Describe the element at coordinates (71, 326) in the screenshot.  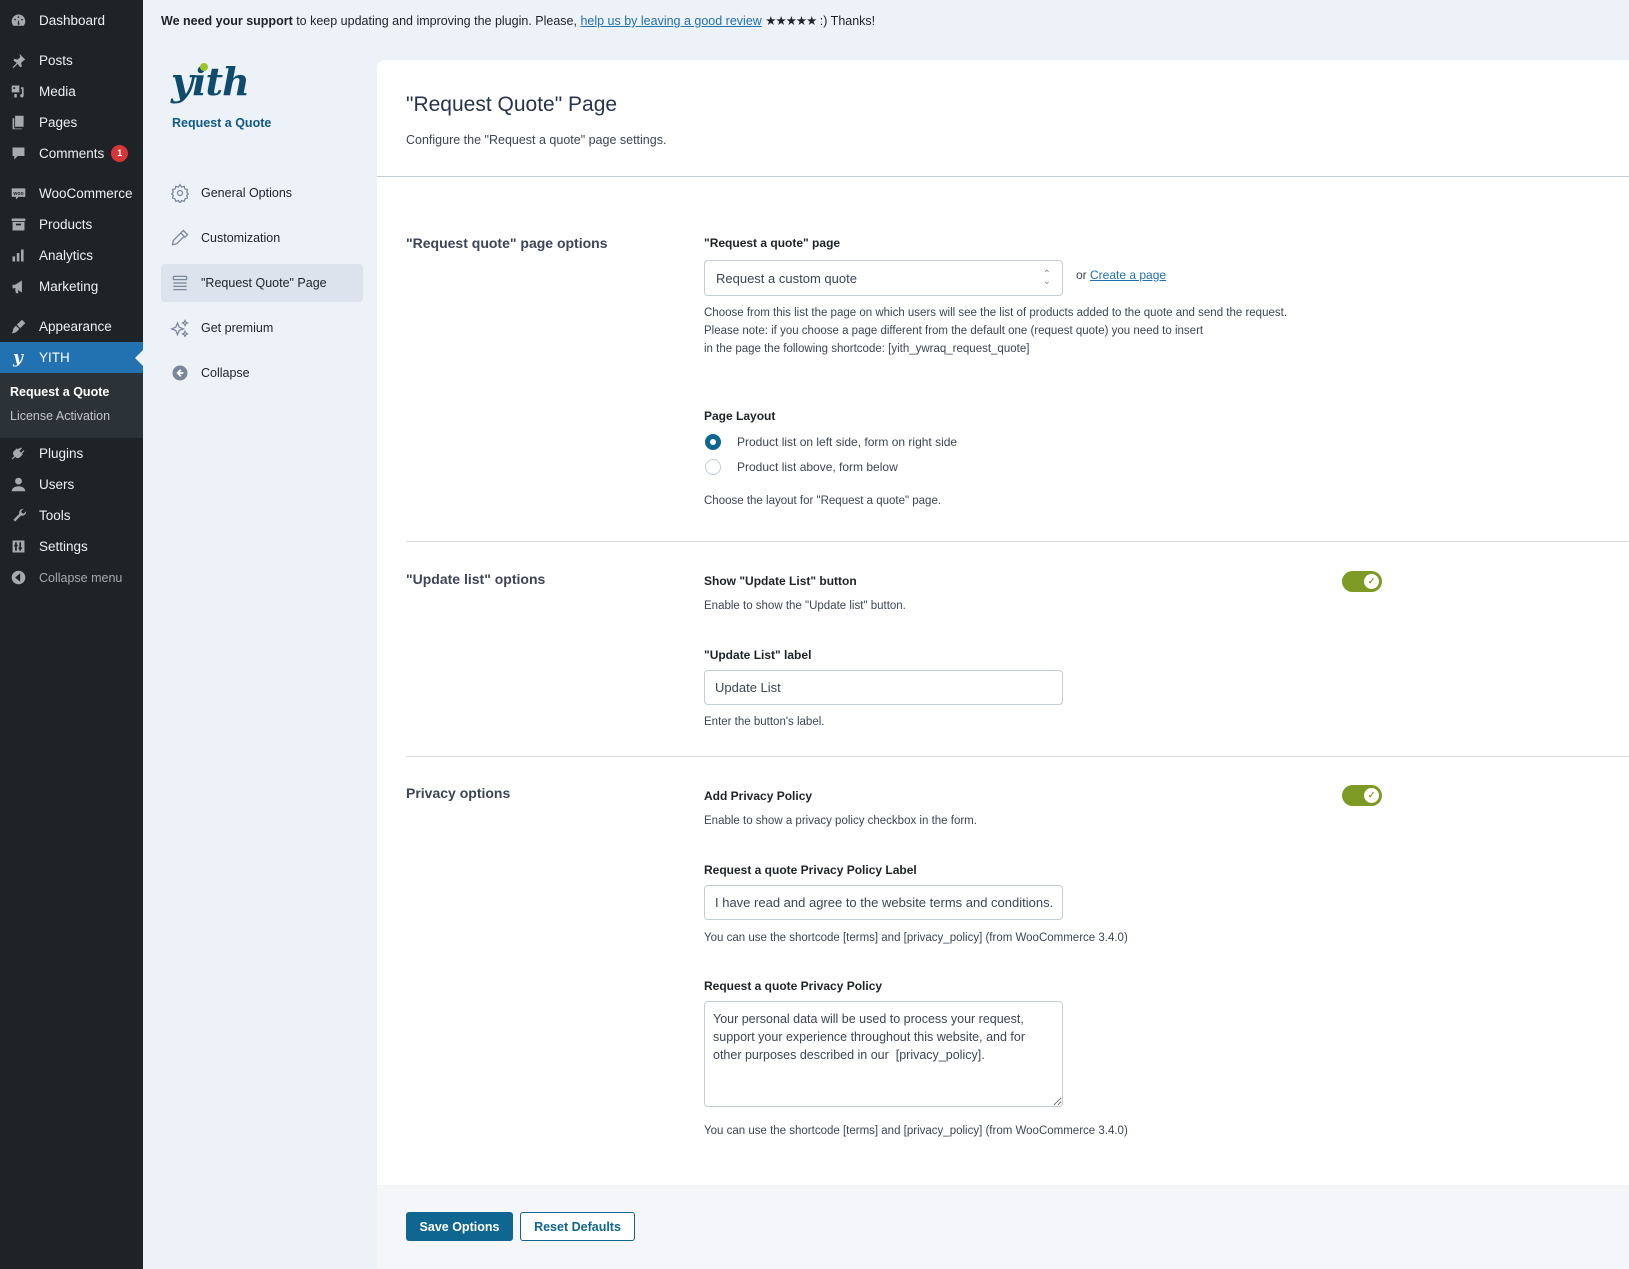
I see `menu-appearance: Appearance` at that location.